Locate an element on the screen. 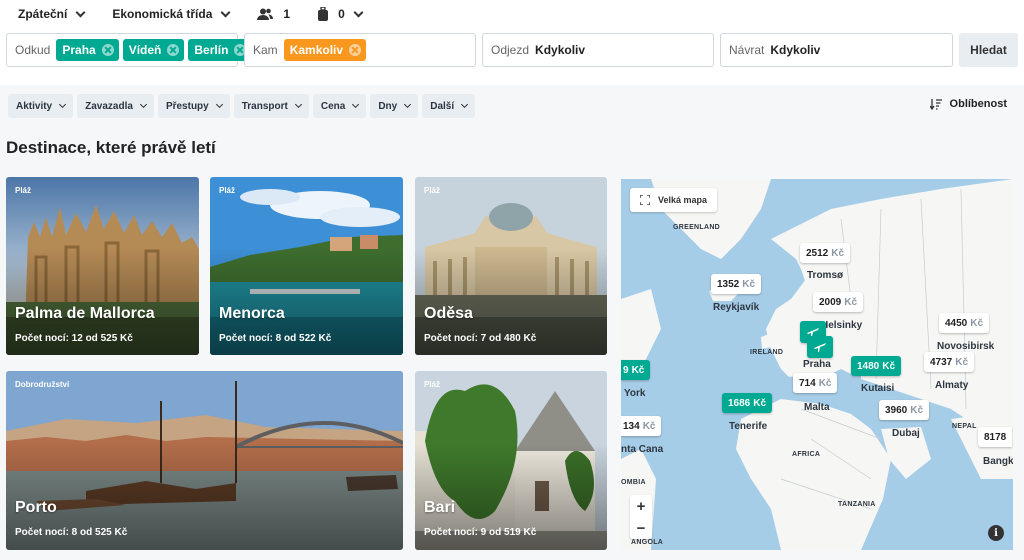  return-field: Návrat Kdykoliv is located at coordinates (836, 50).